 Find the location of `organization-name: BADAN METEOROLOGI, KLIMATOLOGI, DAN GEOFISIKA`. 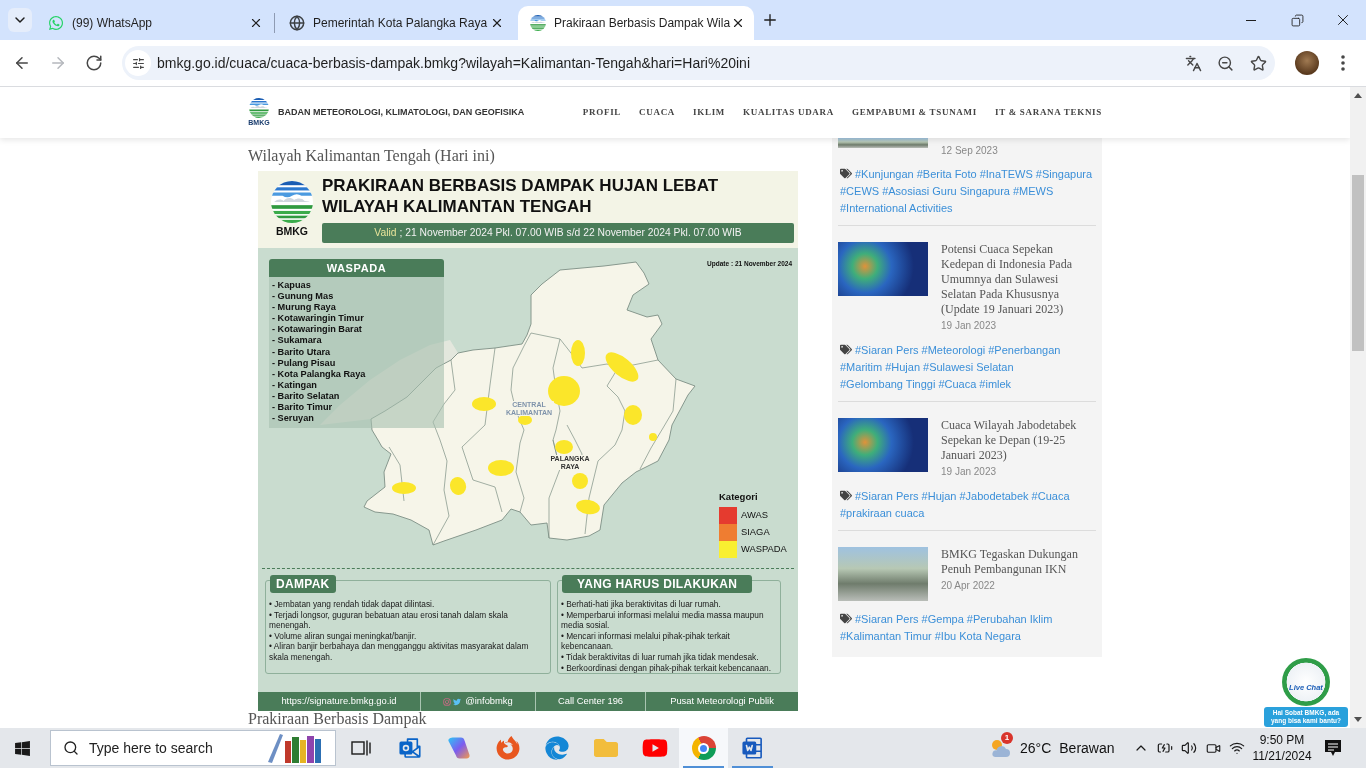

organization-name: BADAN METEOROLOGI, KLIMATOLOGI, DAN GEOFISIKA is located at coordinates (401, 112).